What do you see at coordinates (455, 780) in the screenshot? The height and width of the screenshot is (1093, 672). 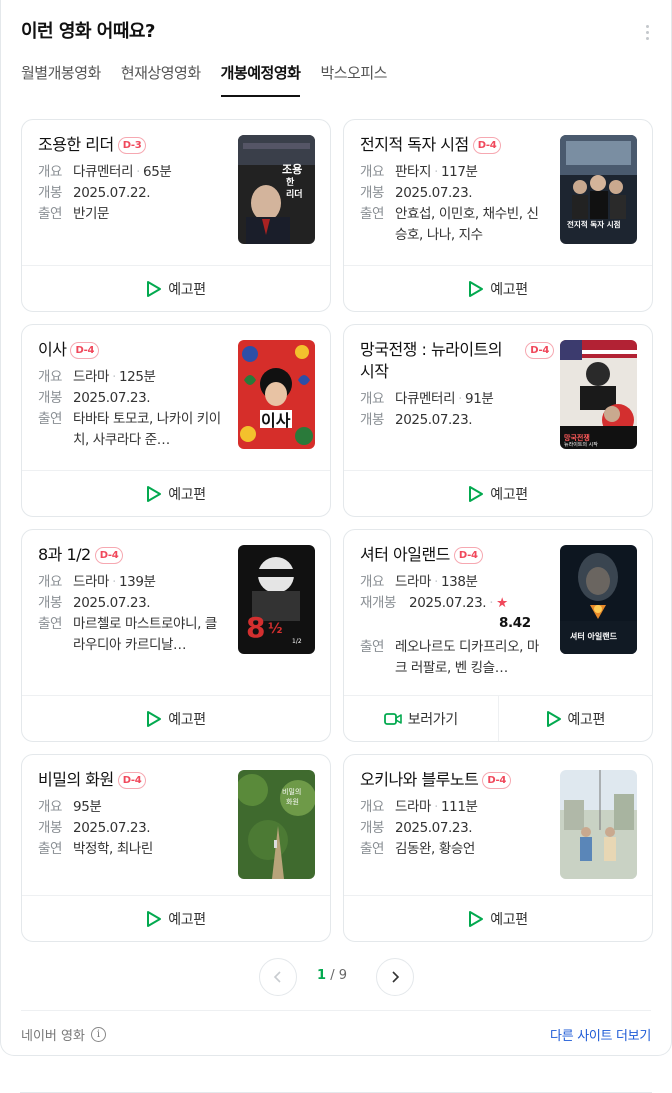 I see `movie-title: 오키나와 블루노트 D-4` at bounding box center [455, 780].